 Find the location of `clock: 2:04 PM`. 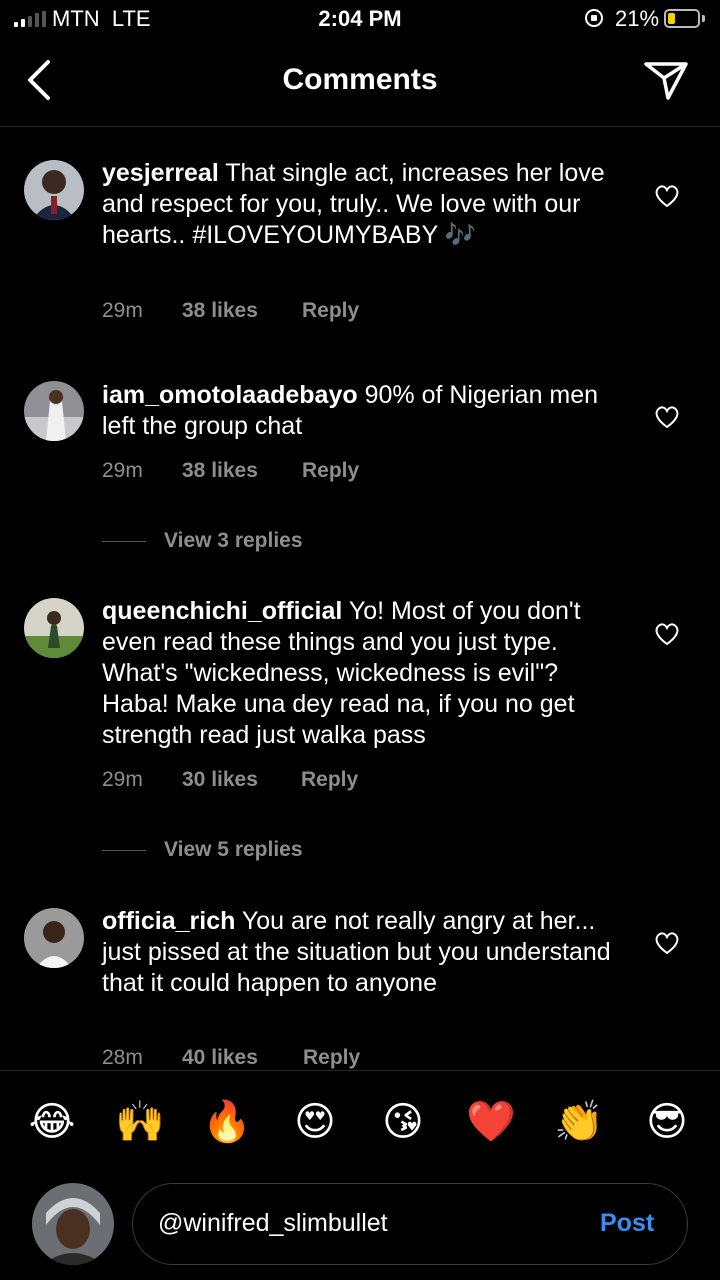

clock: 2:04 PM is located at coordinates (360, 18).